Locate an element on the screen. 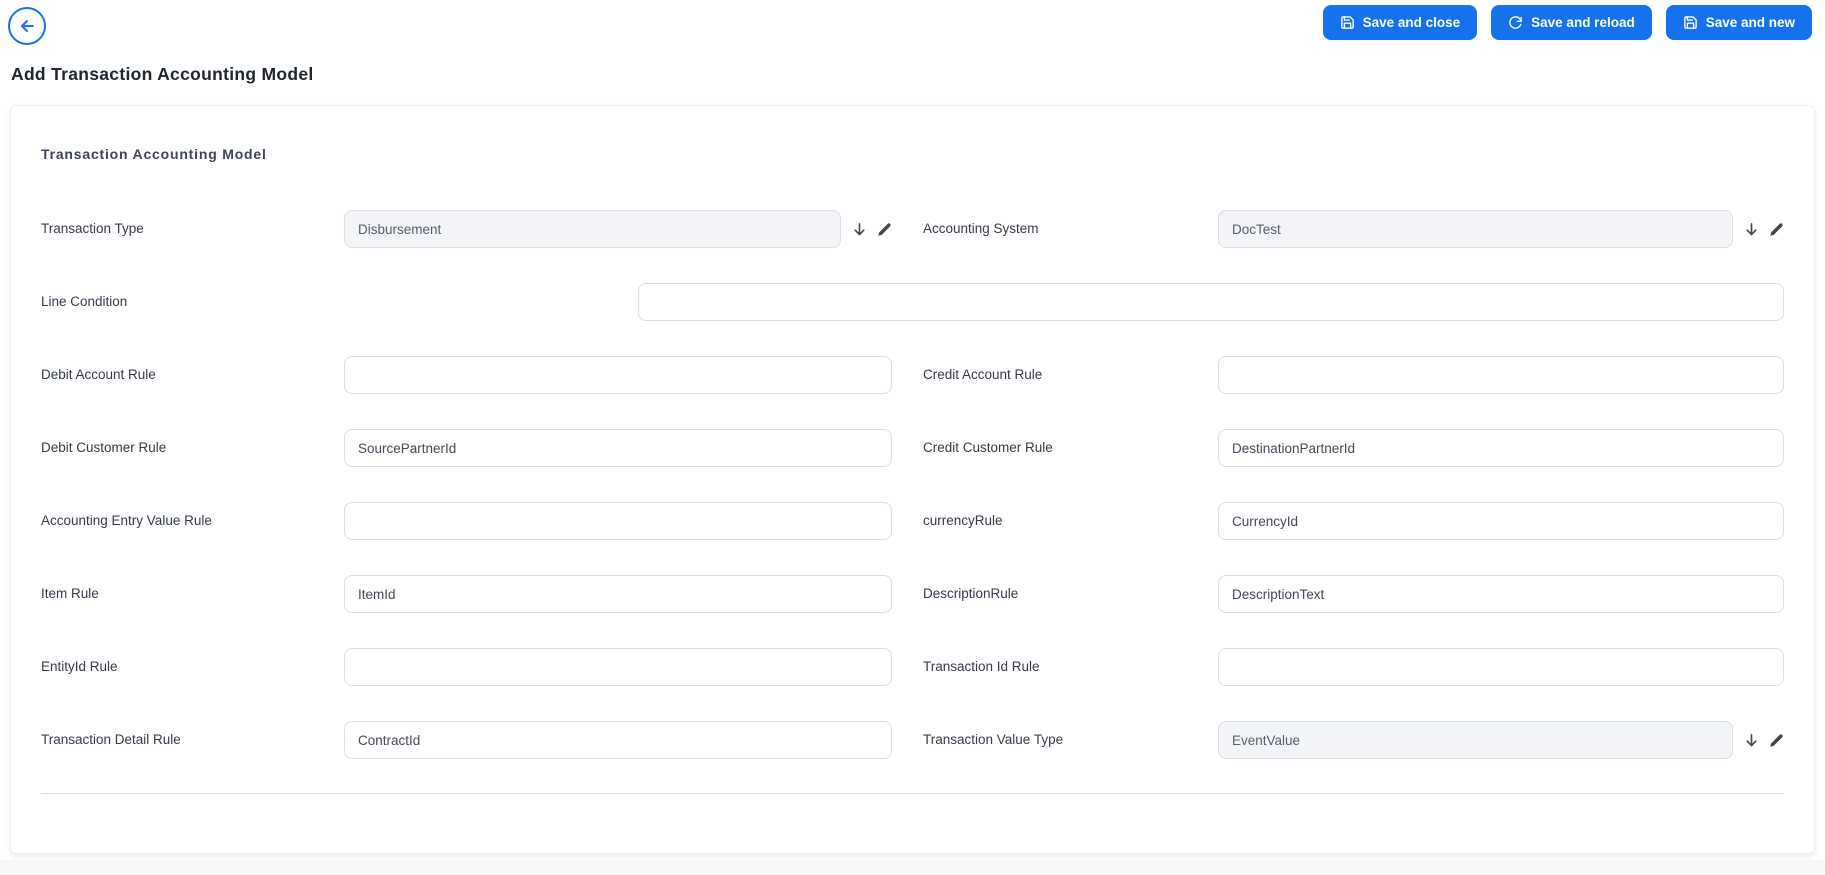  field-label: Transaction Type is located at coordinates (92, 228).